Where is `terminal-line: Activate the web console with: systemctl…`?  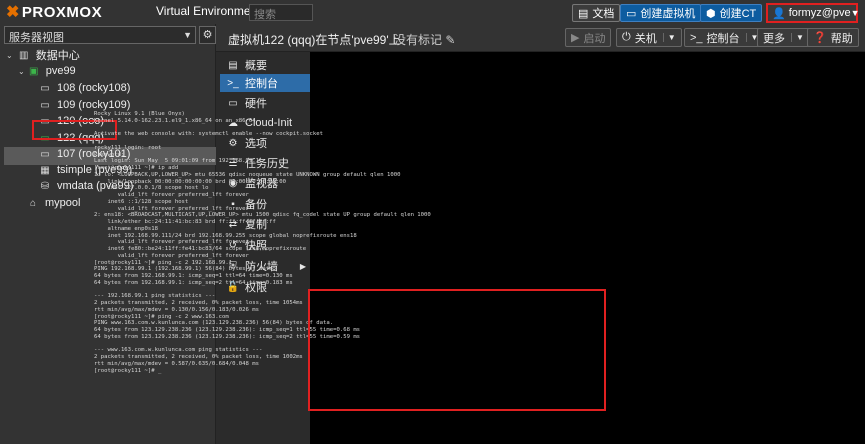
terminal-line: Activate the web console with: systemctl… is located at coordinates (209, 134).